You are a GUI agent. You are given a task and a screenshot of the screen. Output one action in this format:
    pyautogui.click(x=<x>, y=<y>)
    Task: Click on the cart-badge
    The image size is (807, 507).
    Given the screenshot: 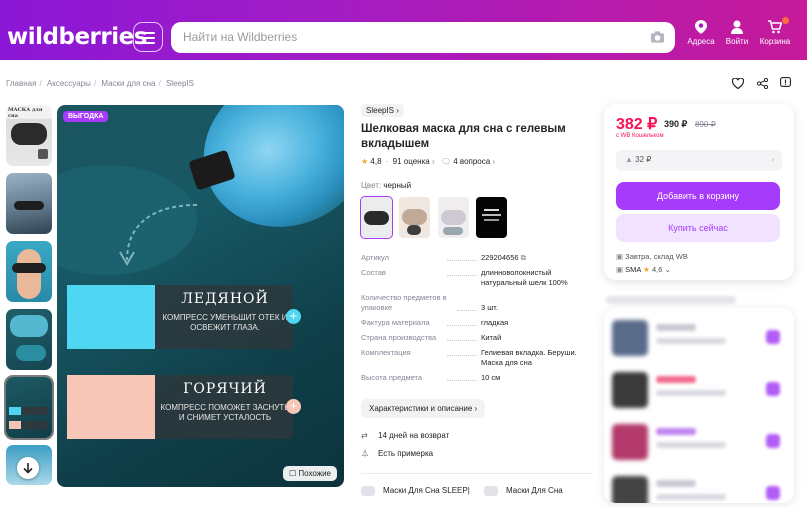 What is the action you would take?
    pyautogui.click(x=785, y=20)
    